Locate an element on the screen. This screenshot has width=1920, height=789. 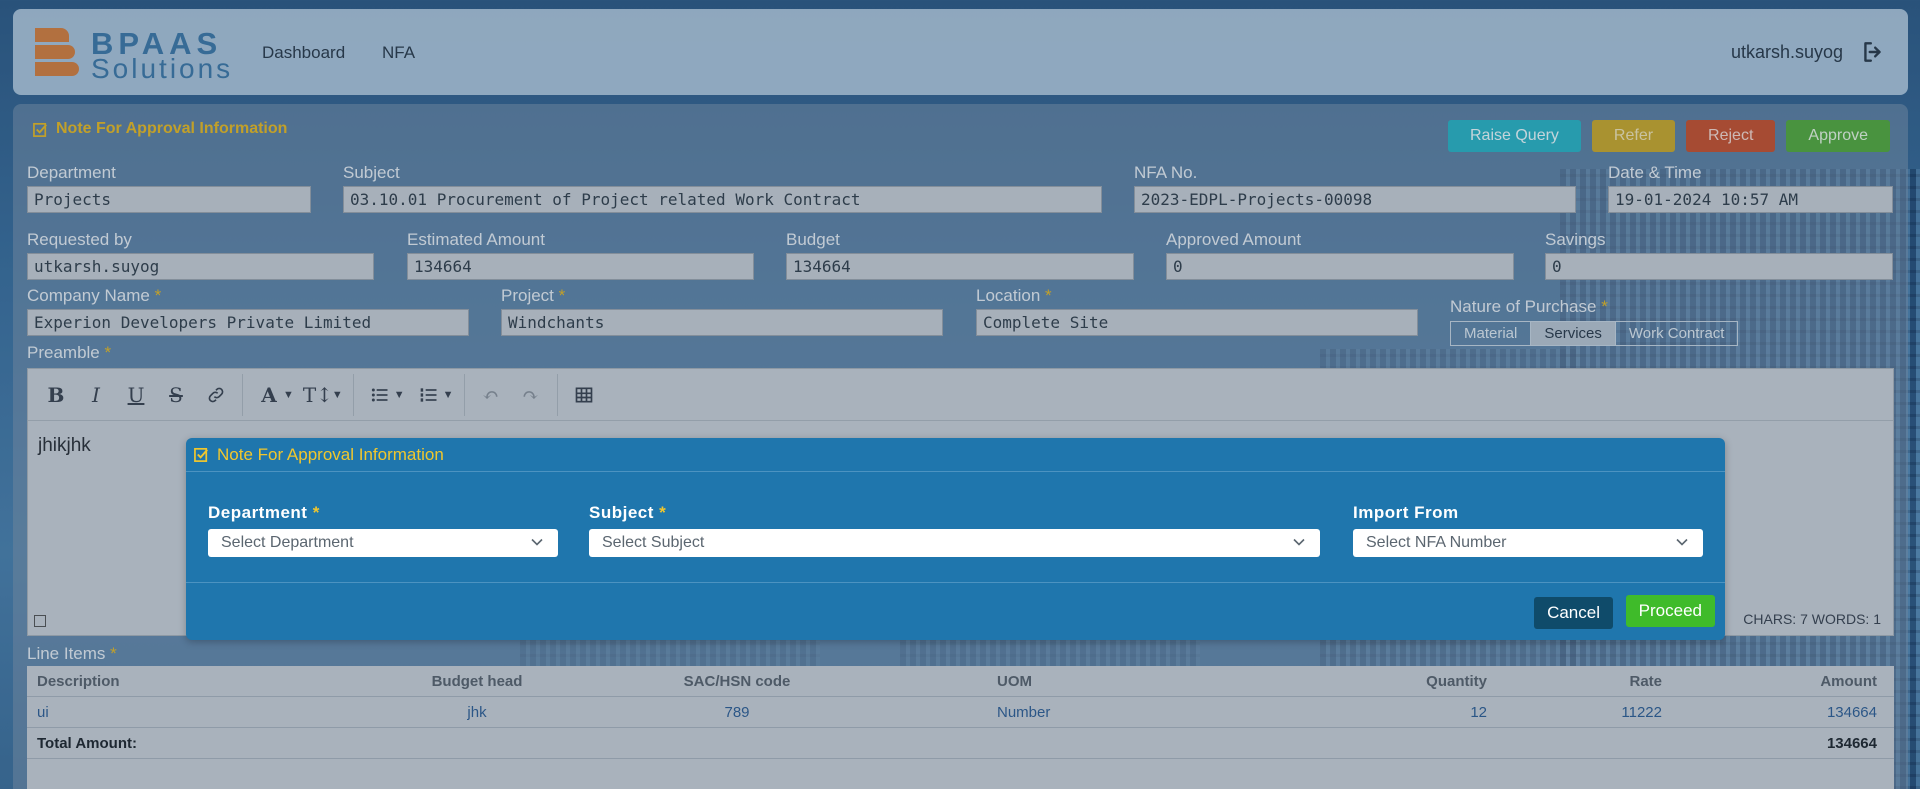
modal-department-field: Department * Select Department is located at coordinates (383, 530).